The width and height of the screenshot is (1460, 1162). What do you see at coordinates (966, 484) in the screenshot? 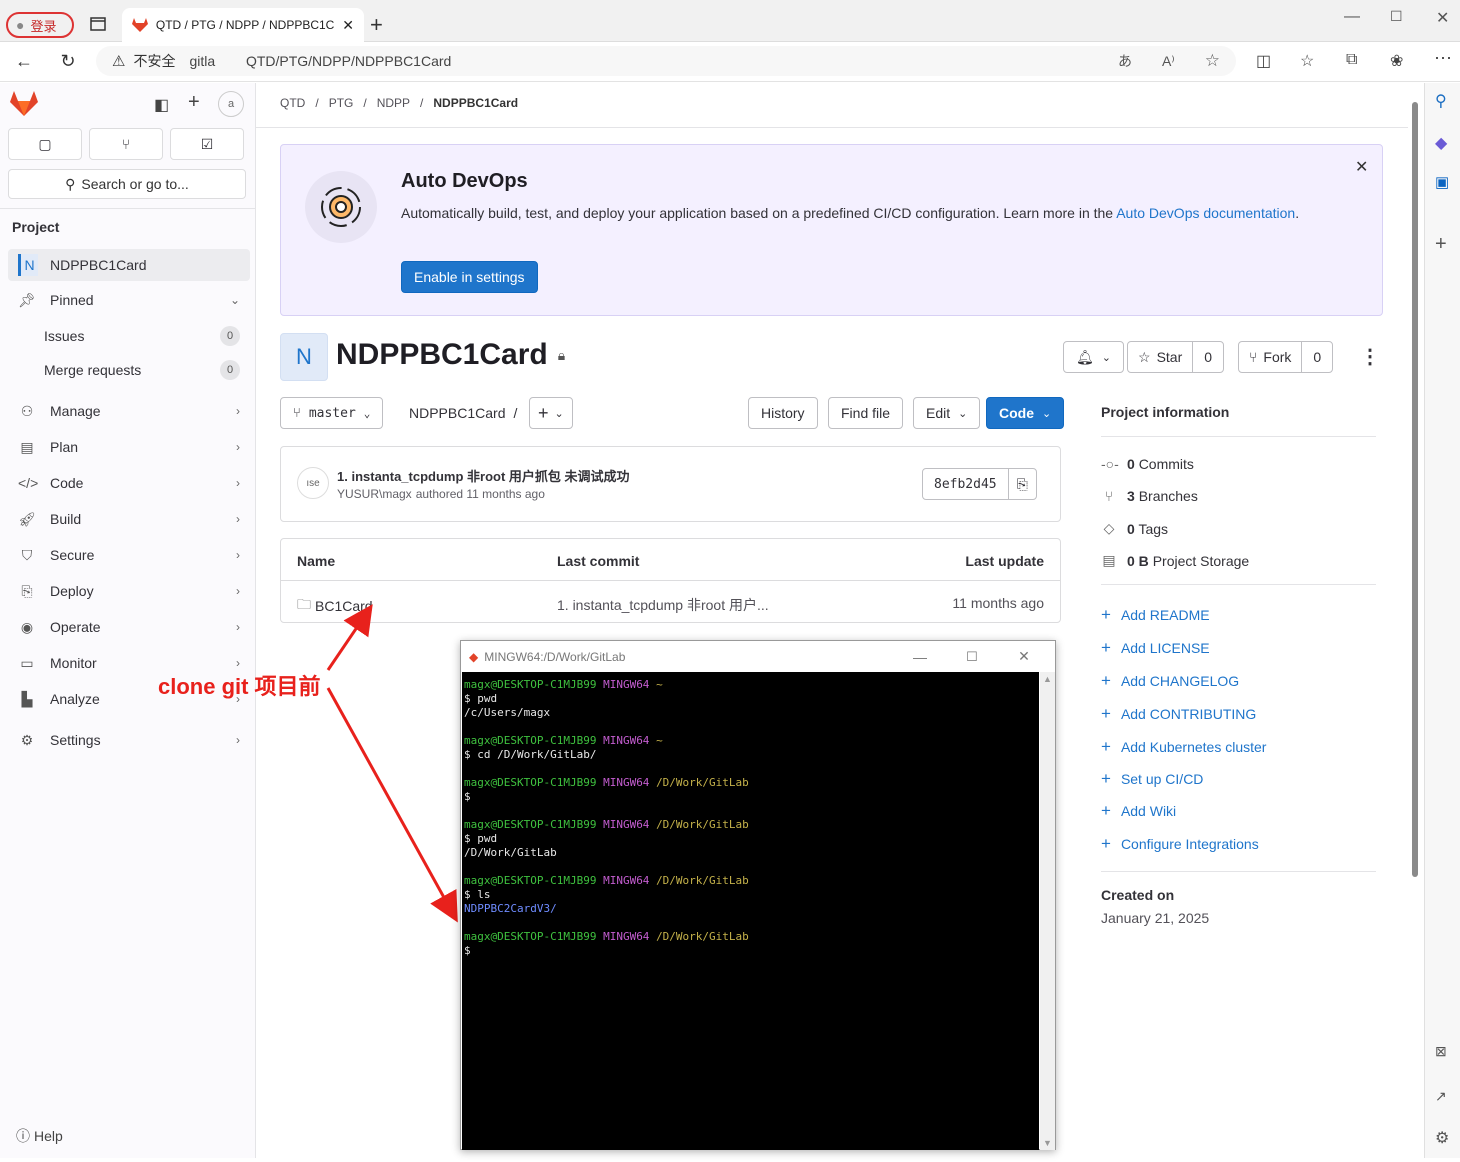
I see `commit-sha: 8efb2d45` at bounding box center [966, 484].